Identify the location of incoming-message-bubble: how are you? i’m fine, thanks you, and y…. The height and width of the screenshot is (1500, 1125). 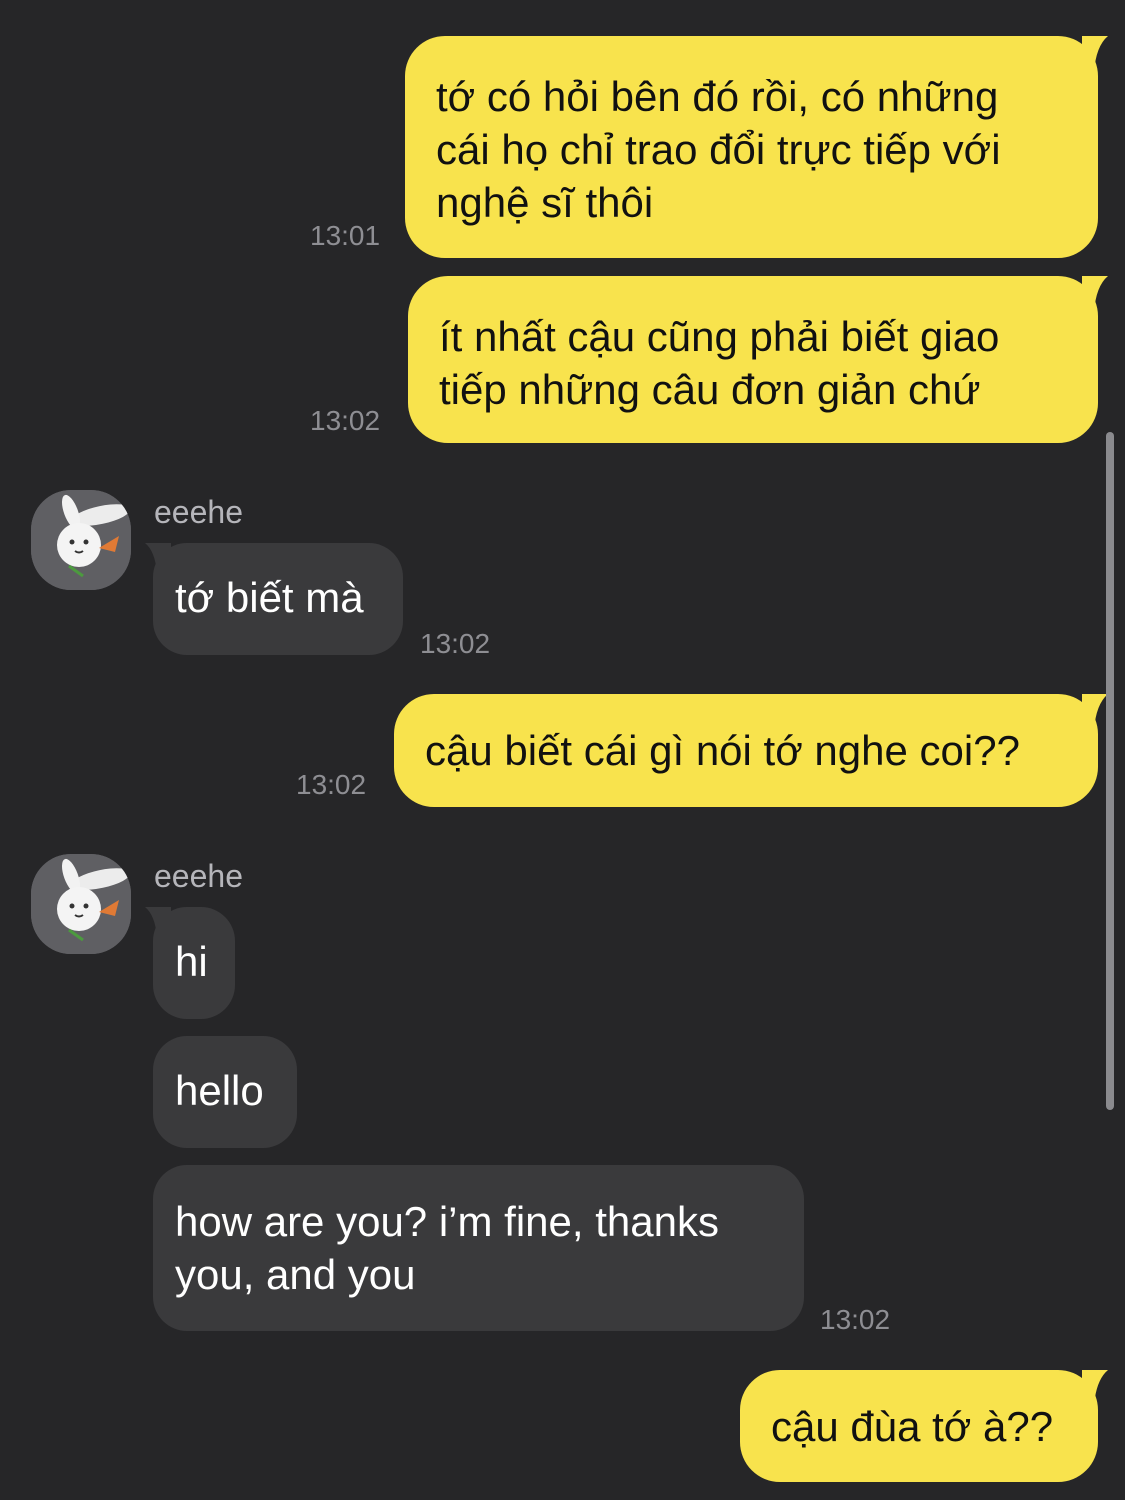
(478, 1248).